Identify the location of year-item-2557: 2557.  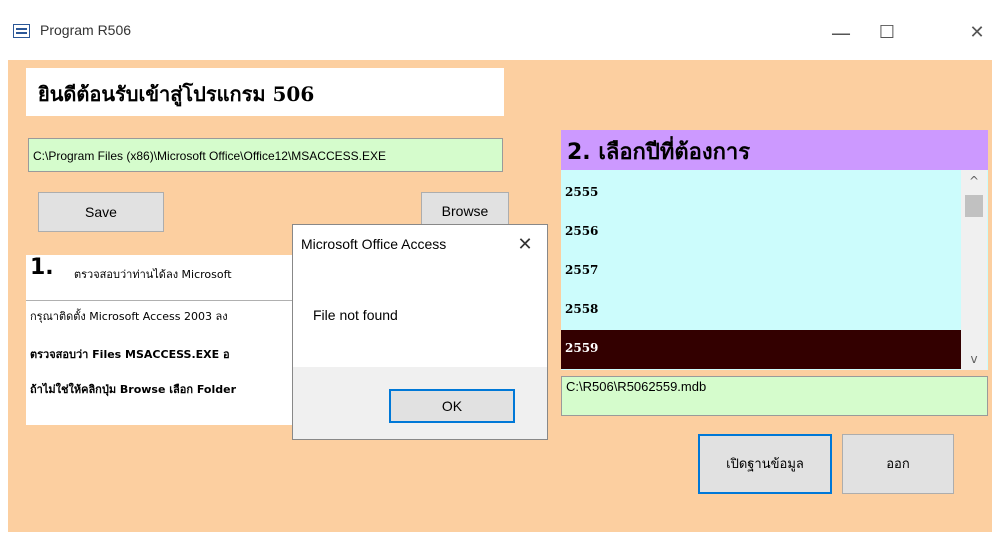
(761, 271).